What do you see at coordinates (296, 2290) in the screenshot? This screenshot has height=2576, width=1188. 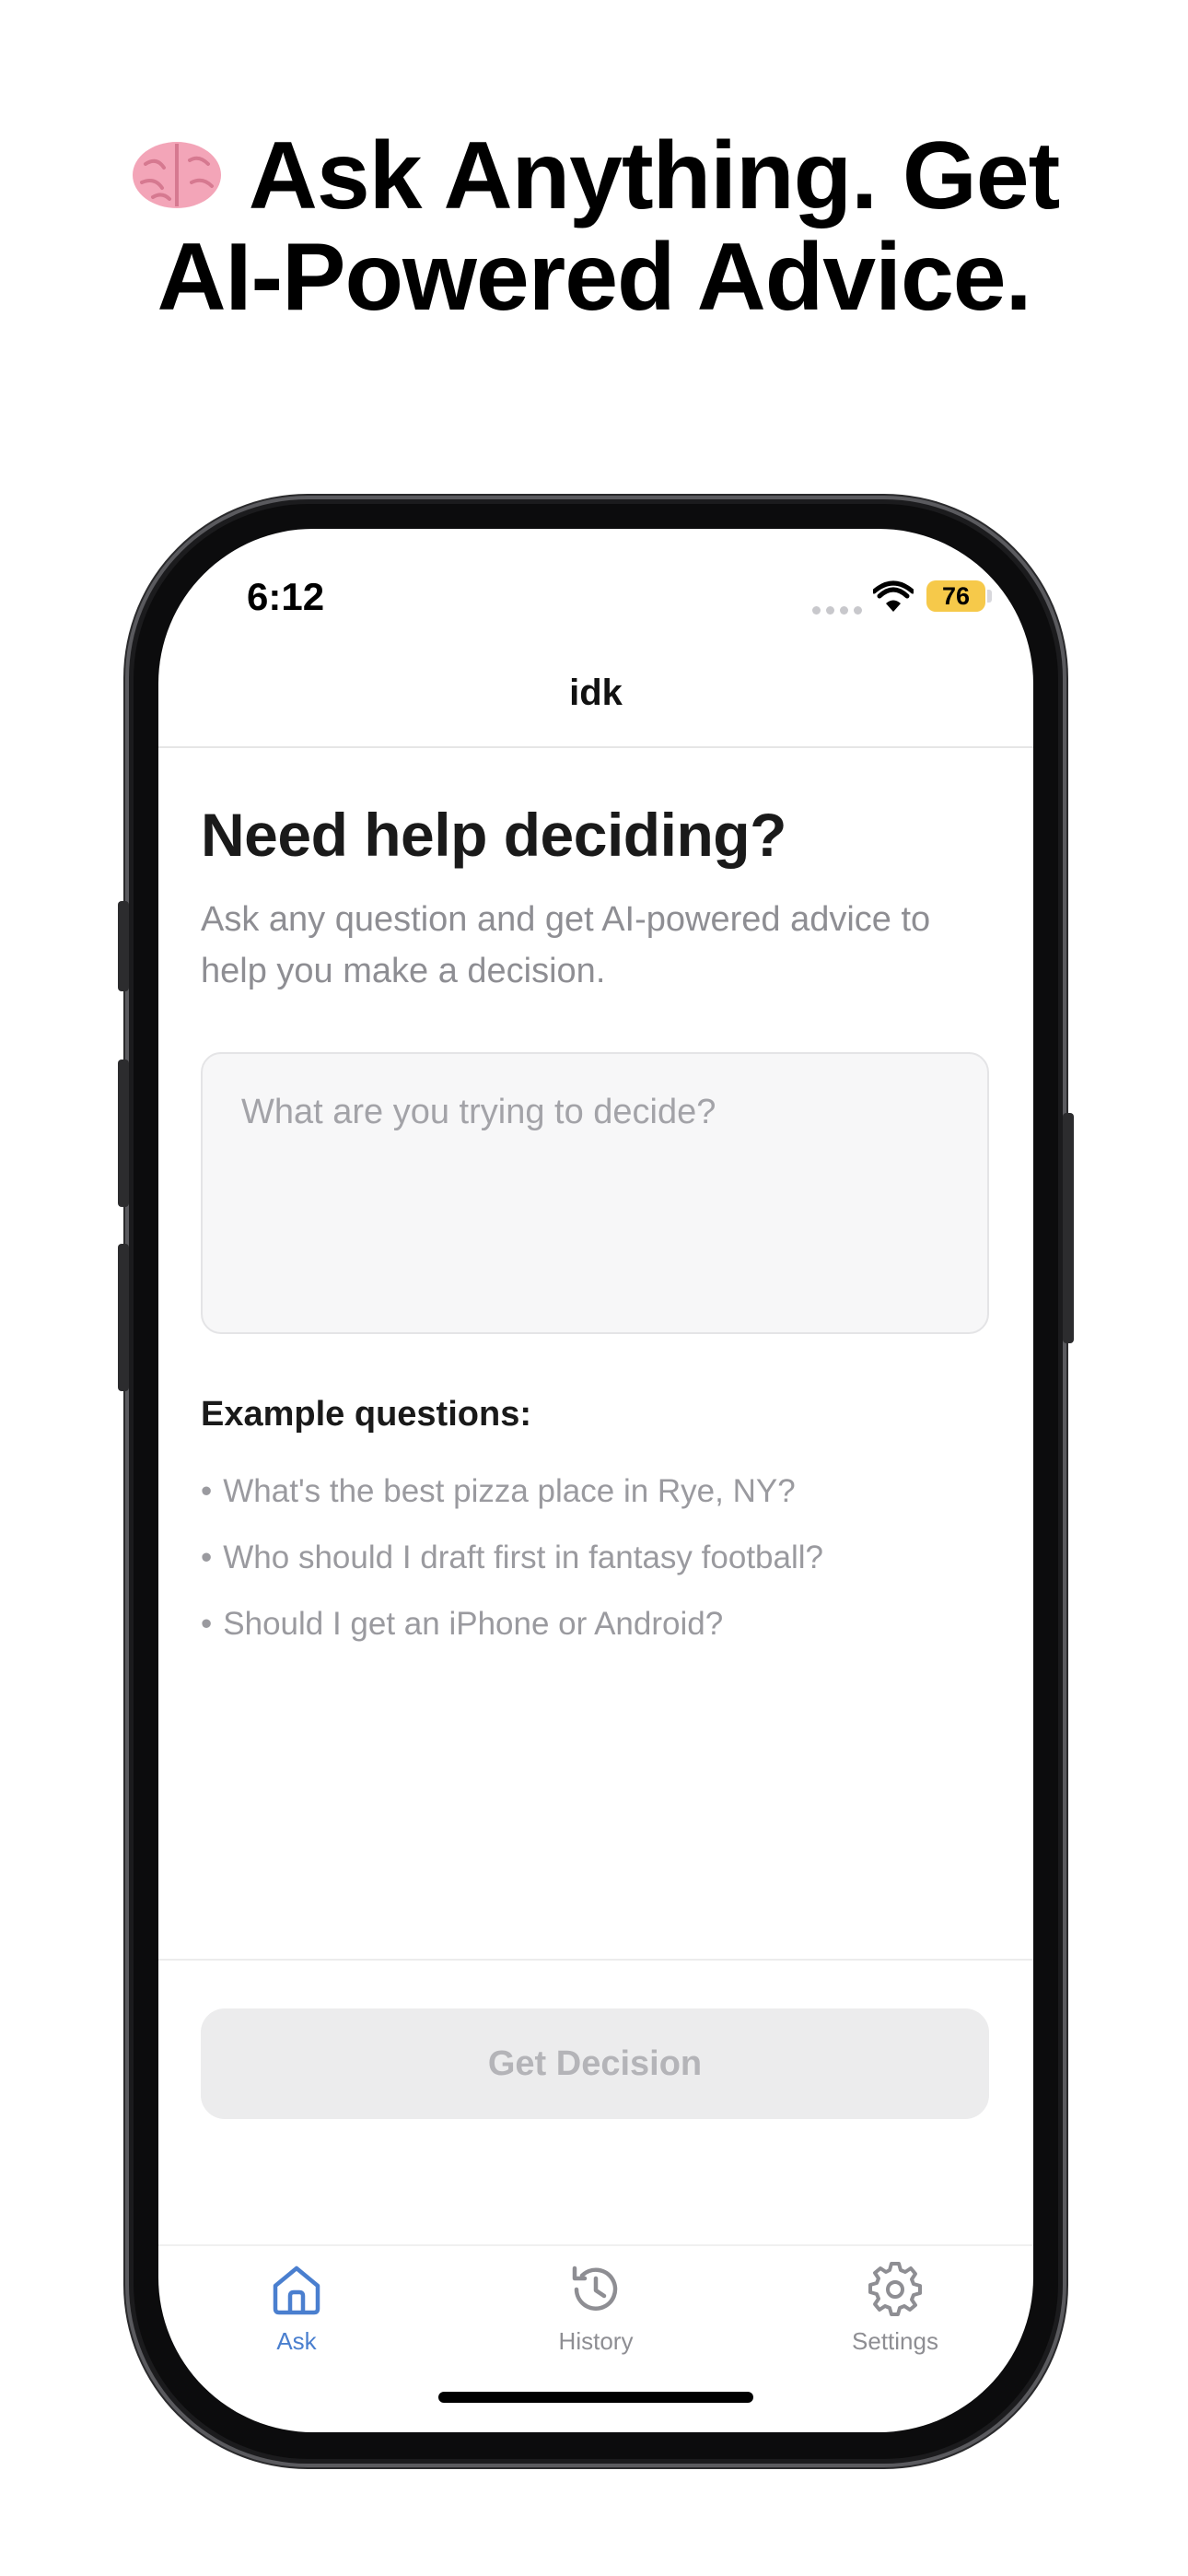 I see `home-icon` at bounding box center [296, 2290].